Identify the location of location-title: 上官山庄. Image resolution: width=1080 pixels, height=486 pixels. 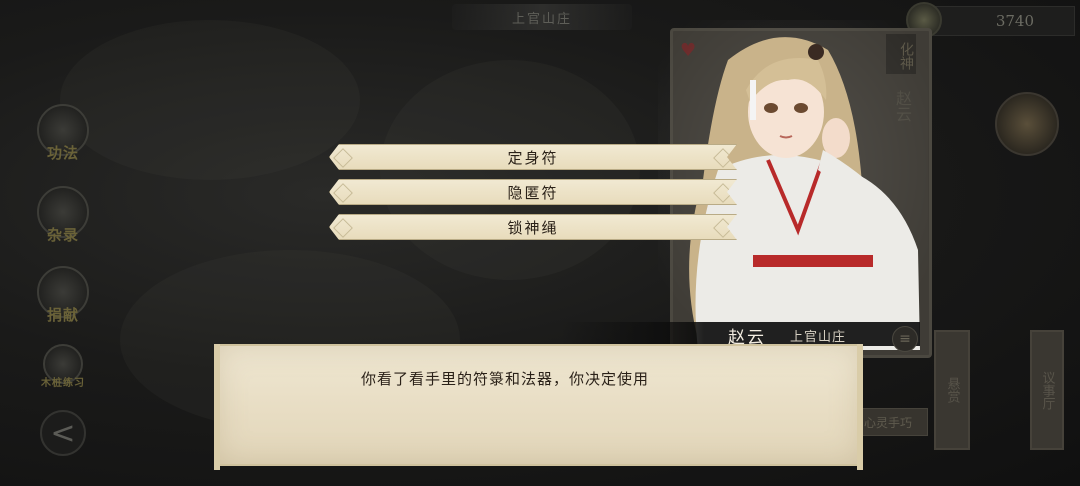
(542, 17).